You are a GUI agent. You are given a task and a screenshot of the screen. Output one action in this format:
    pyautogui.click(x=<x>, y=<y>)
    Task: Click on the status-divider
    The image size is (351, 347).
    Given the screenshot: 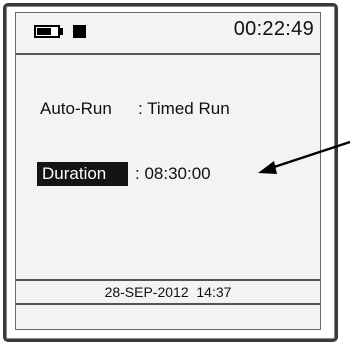 What is the action you would take?
    pyautogui.click(x=168, y=54)
    